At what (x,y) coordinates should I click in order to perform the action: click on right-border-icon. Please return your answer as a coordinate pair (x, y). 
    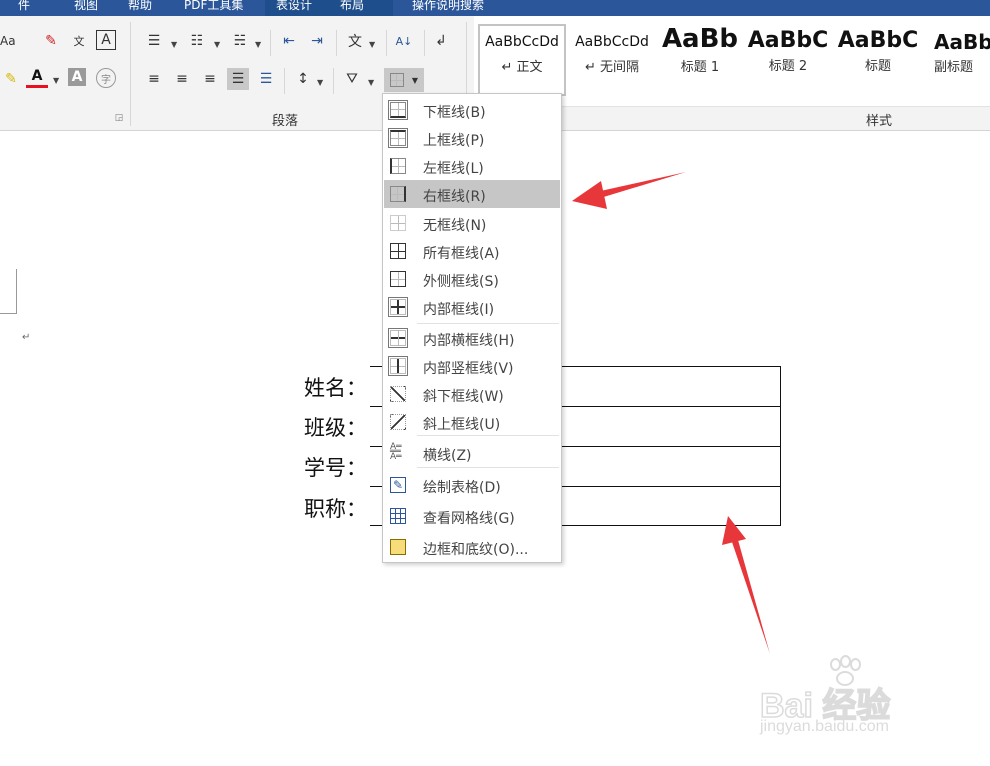
    Looking at the image, I should click on (398, 194).